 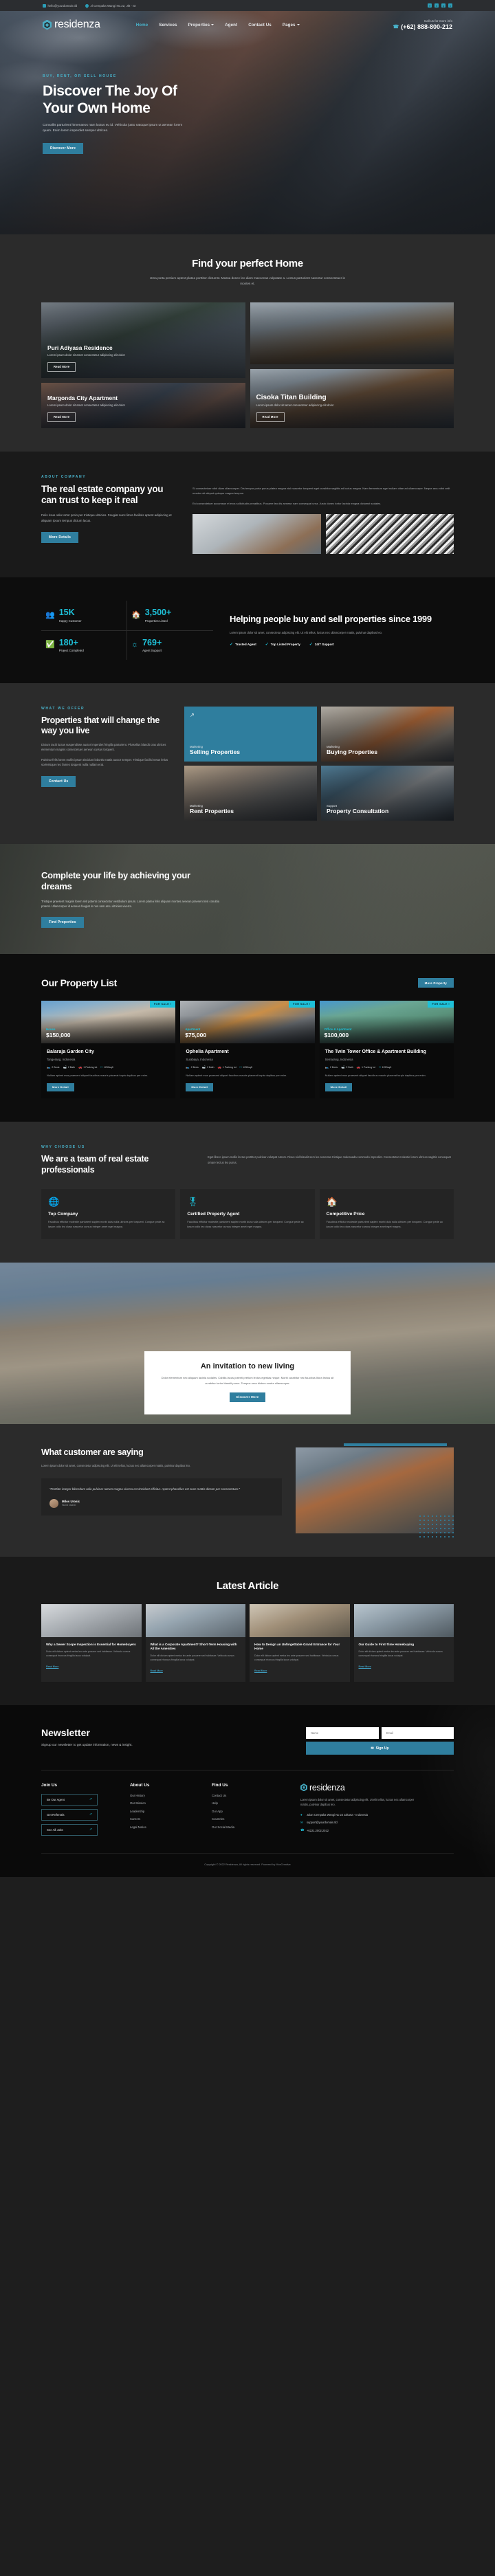 I want to click on nav-item-agent: Agent, so click(x=231, y=25).